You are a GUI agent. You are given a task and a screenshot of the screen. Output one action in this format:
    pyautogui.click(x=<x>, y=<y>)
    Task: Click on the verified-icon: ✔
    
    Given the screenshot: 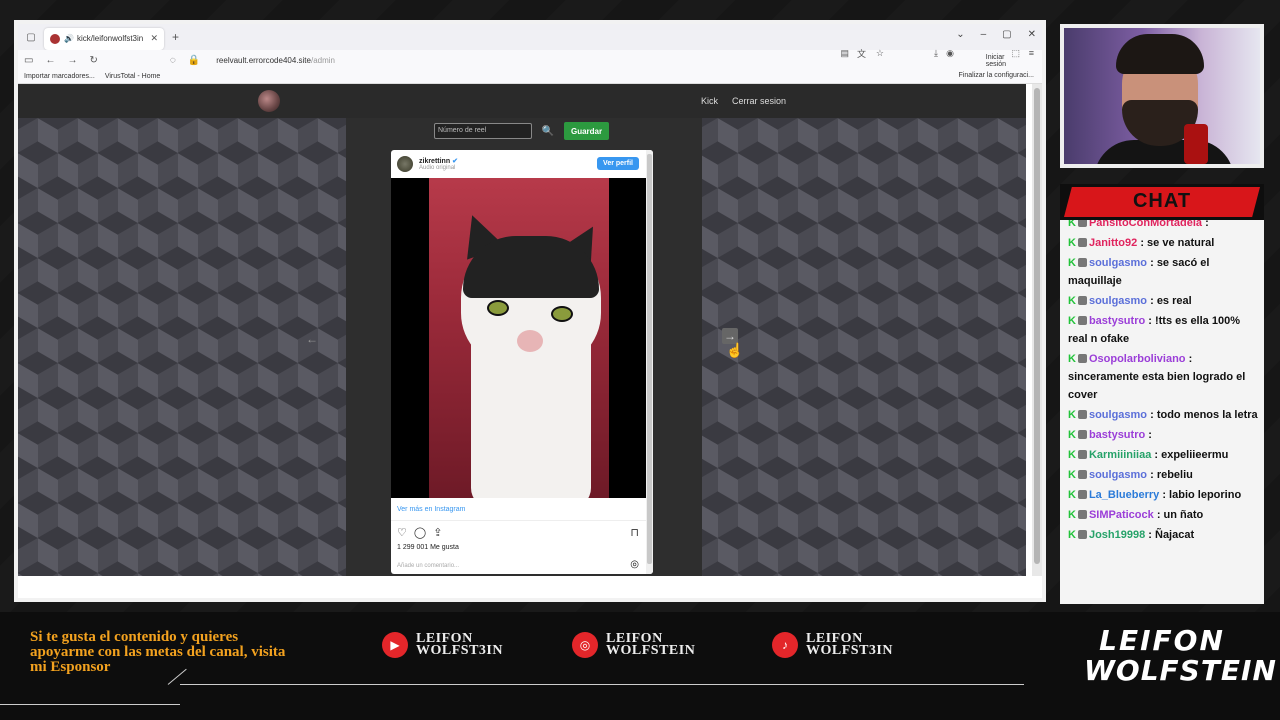 What is the action you would take?
    pyautogui.click(x=455, y=161)
    